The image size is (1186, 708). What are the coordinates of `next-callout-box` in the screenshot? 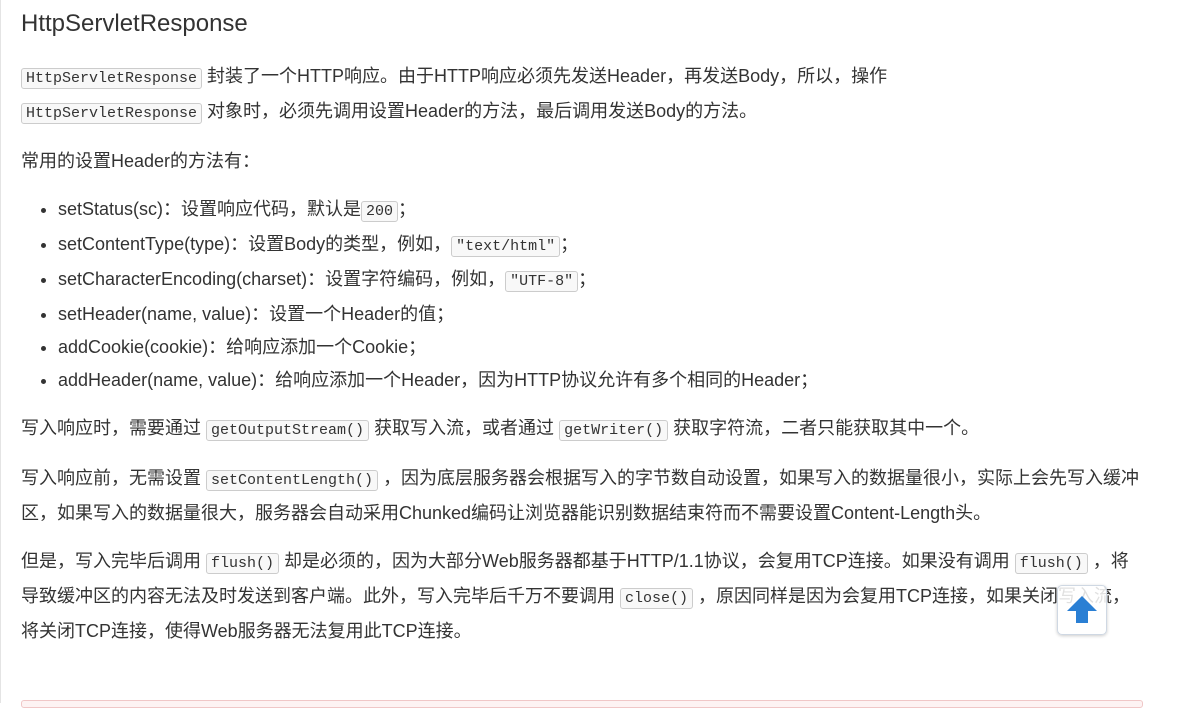 It's located at (582, 704).